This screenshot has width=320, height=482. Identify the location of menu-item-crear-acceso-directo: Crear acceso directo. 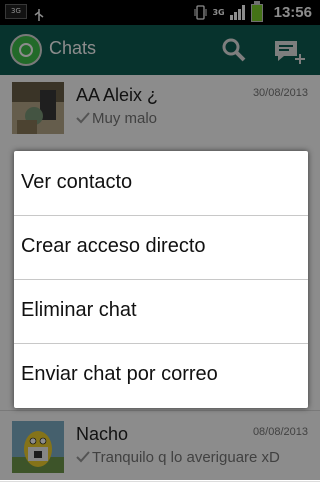
(161, 247).